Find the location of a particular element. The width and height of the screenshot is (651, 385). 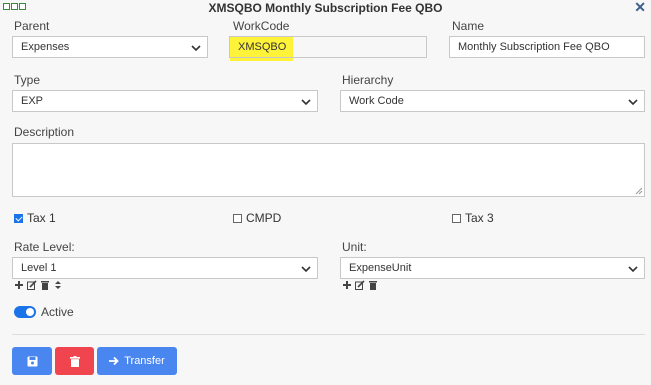

hierarchy-label: Hierarchy is located at coordinates (368, 80).